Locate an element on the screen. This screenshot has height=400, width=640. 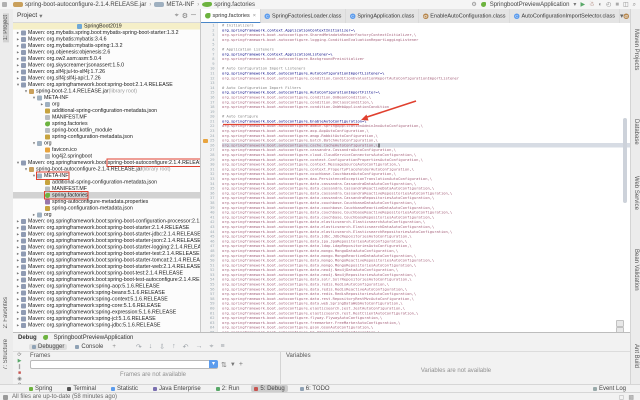
settings-icon: ≡ is located at coordinates (222, 347).